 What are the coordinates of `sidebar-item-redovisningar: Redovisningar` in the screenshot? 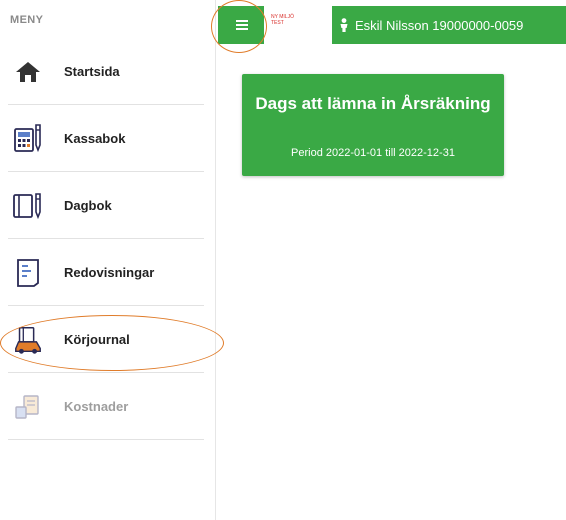 It's located at (108, 272).